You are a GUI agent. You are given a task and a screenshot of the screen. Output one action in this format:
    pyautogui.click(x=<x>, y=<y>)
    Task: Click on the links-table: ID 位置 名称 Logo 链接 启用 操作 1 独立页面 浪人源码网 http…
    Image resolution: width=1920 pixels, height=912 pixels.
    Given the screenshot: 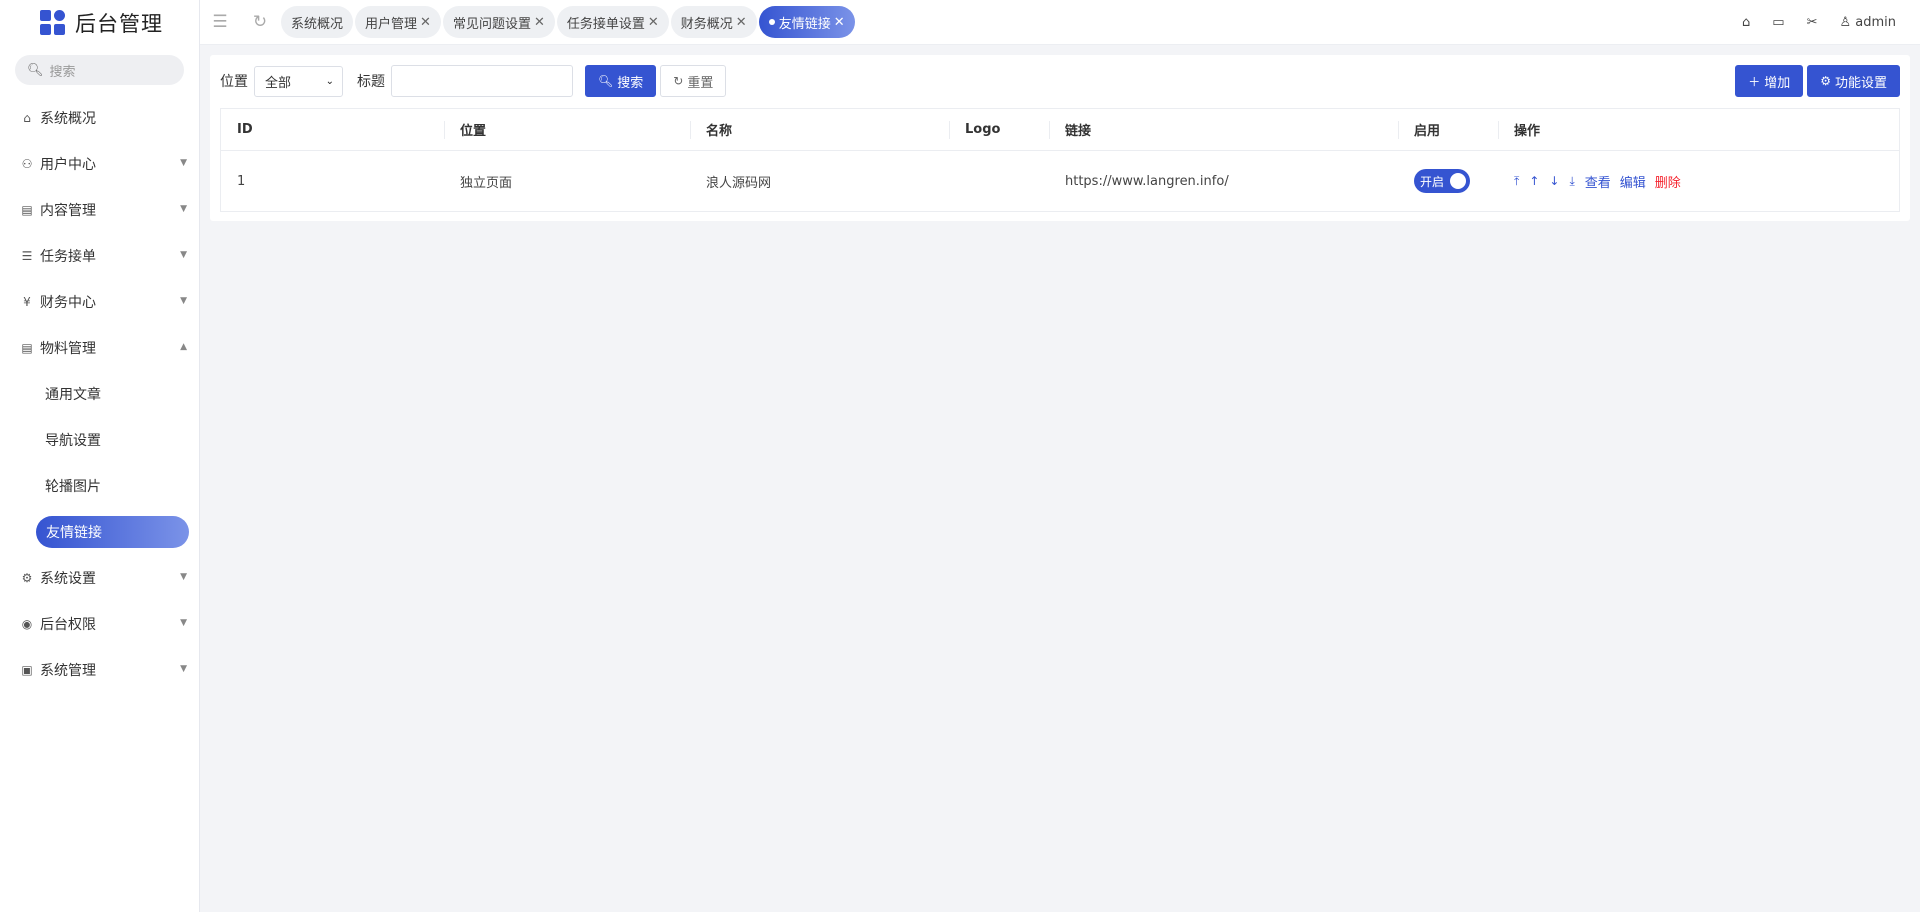 What is the action you would take?
    pyautogui.click(x=1060, y=160)
    